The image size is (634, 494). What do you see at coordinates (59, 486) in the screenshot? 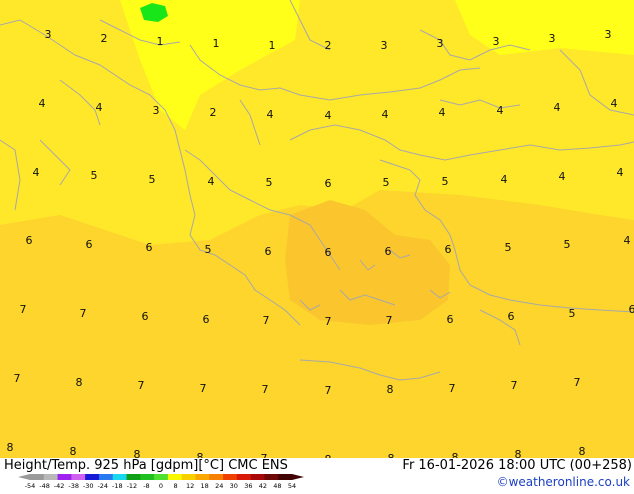
I see `legend-tick-label: -42` at bounding box center [59, 486].